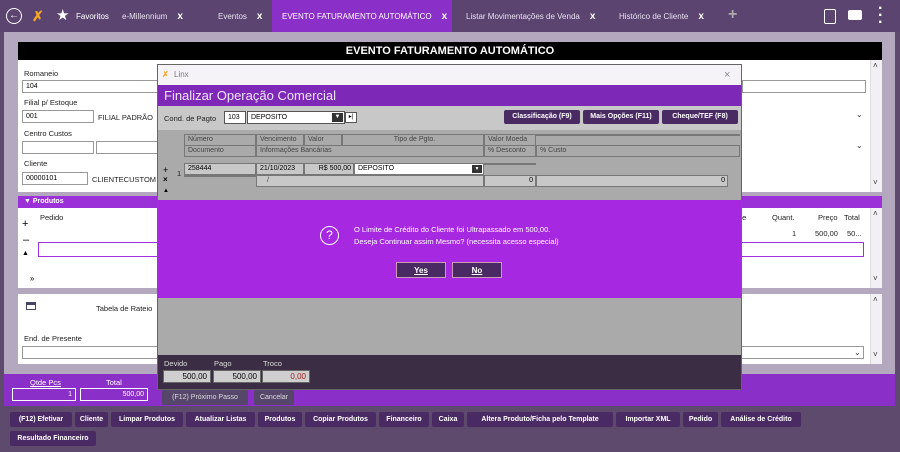 This screenshot has width=900, height=452. Describe the element at coordinates (92, 16) in the screenshot. I see `favorites-link: Favoritos` at that location.